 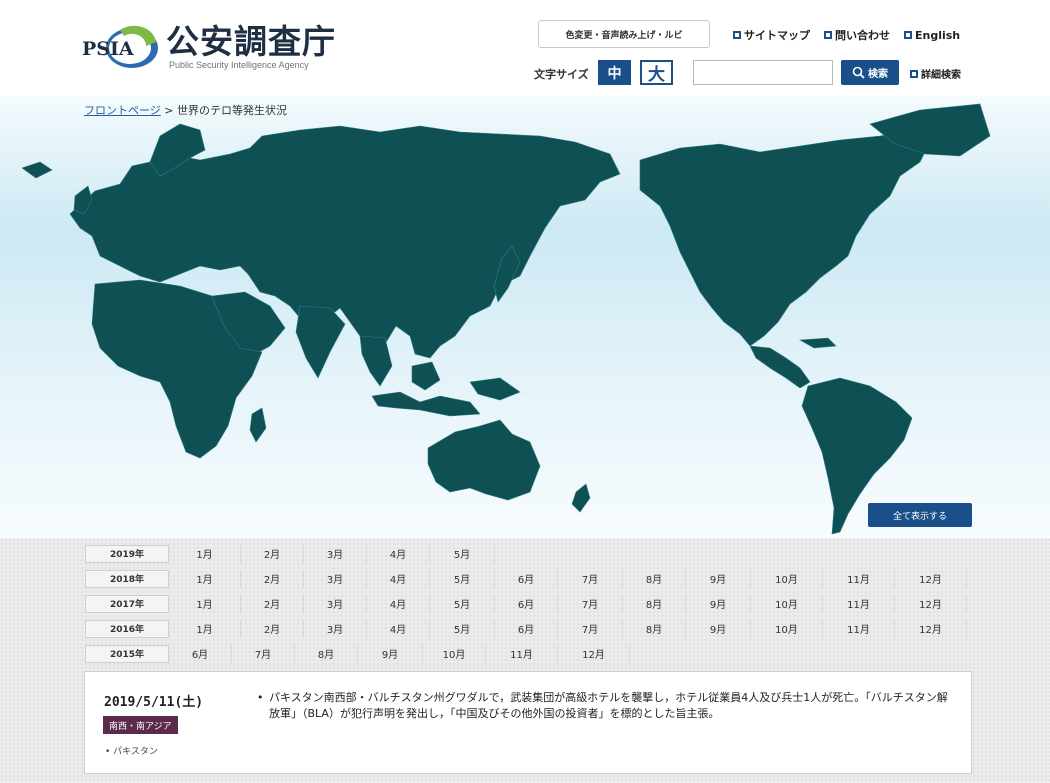 What do you see at coordinates (122, 110) in the screenshot?
I see `breadcrumb-home-link: フロントページ` at bounding box center [122, 110].